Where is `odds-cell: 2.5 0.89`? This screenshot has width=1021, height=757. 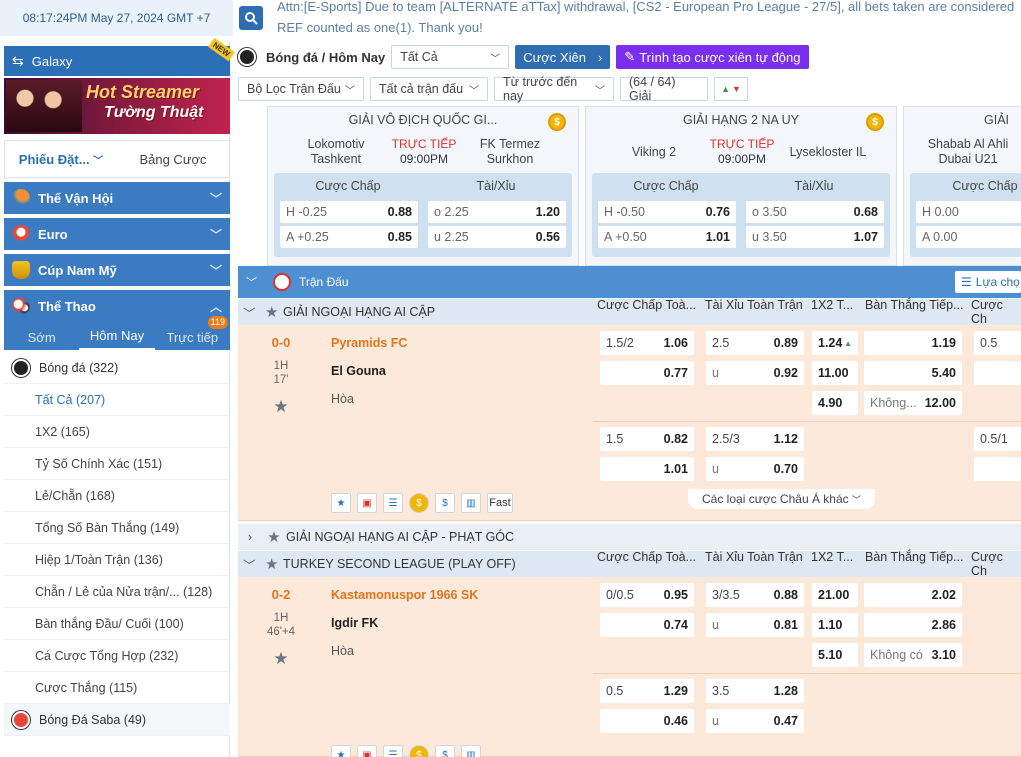 odds-cell: 2.5 0.89 is located at coordinates (755, 343).